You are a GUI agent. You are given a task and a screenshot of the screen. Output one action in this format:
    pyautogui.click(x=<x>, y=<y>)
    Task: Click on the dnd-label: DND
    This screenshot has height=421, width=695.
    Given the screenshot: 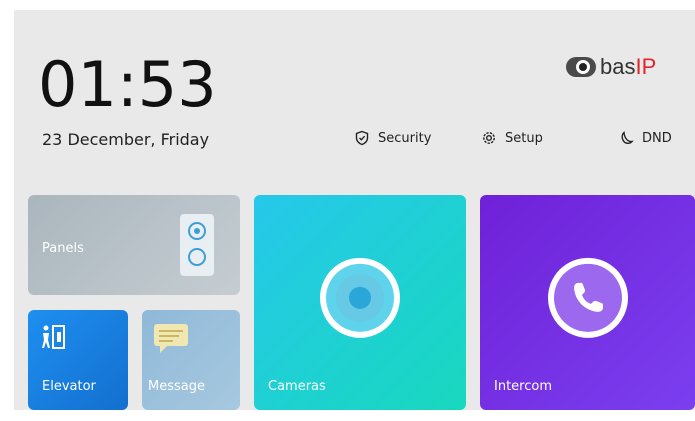 What is the action you would take?
    pyautogui.click(x=657, y=138)
    